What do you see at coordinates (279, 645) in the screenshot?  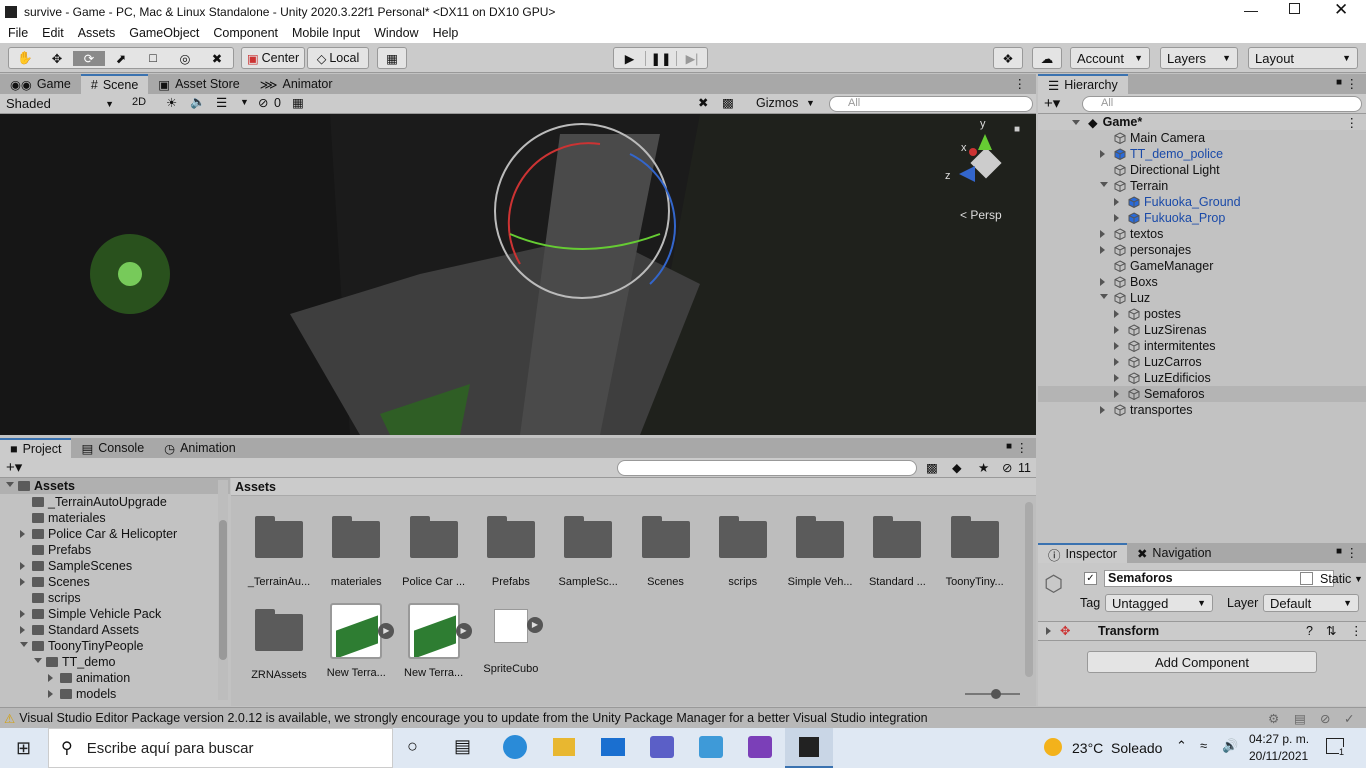 I see `asset-item: ZRNAssets` at bounding box center [279, 645].